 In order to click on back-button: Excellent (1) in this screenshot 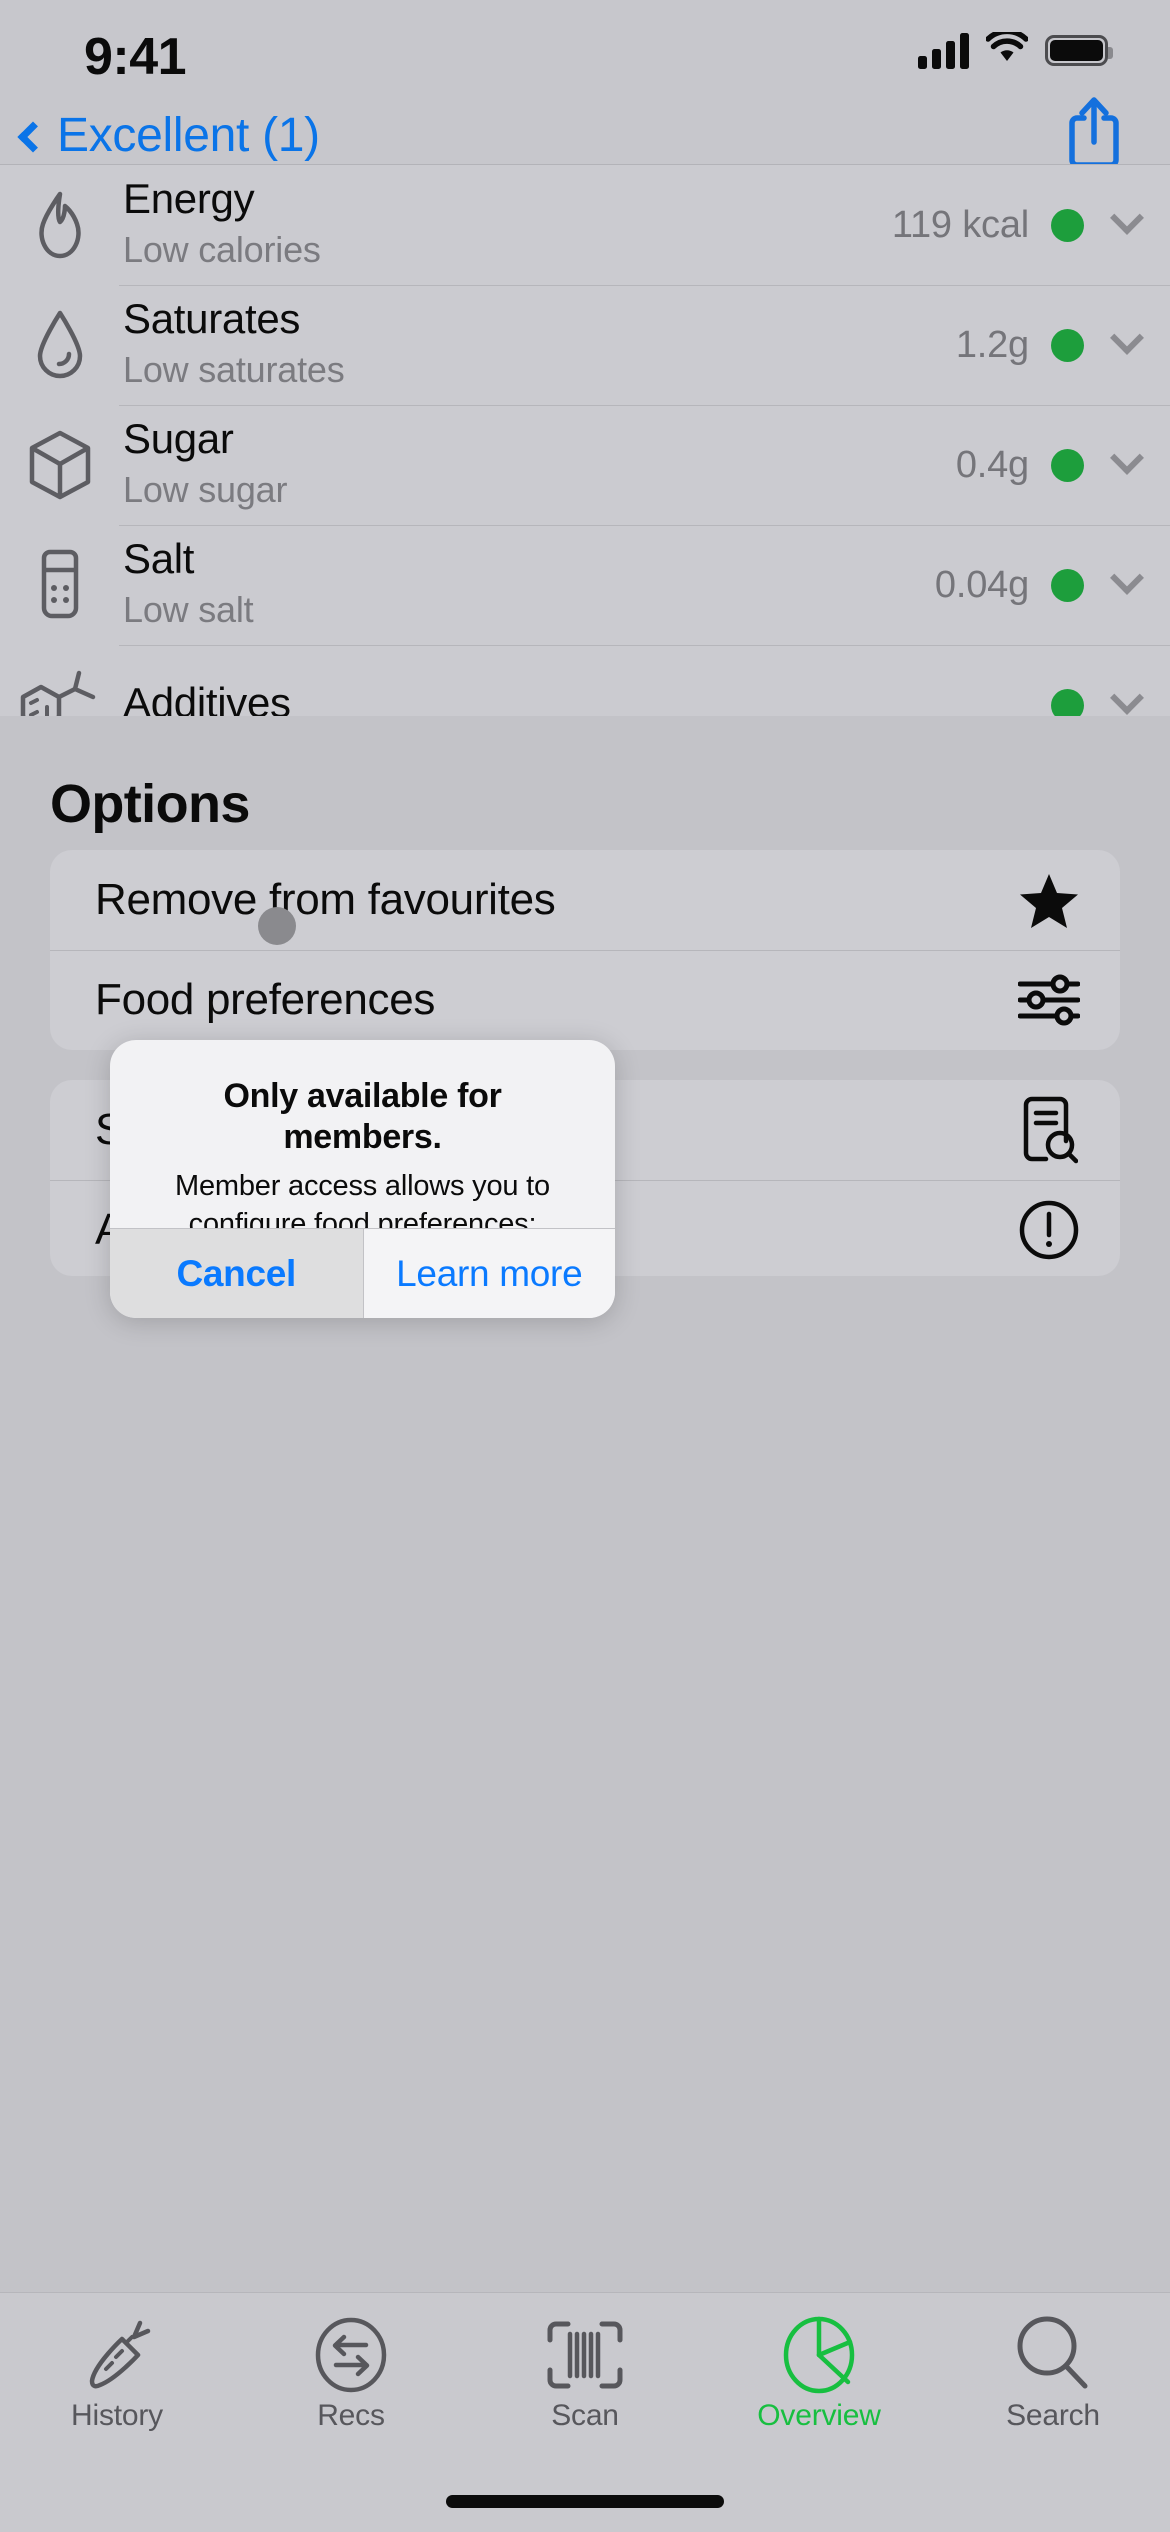, I will do `click(168, 135)`.